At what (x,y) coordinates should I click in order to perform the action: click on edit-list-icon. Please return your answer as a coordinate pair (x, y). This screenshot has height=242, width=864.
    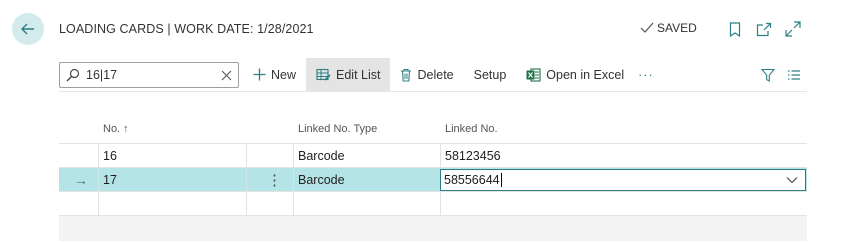
    Looking at the image, I should click on (323, 74).